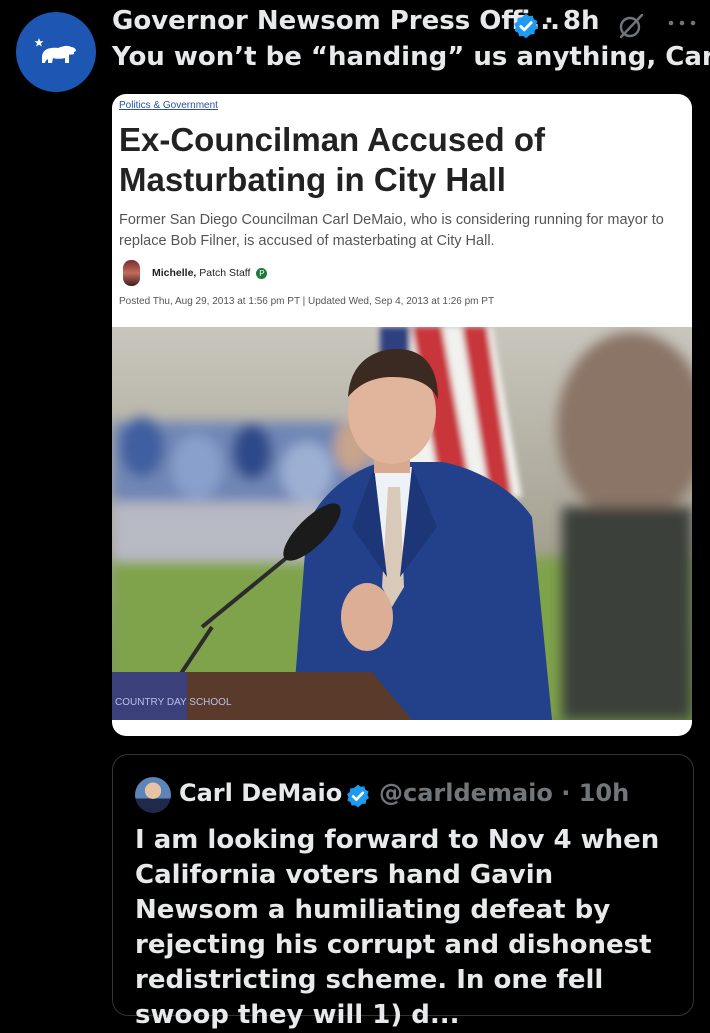  Describe the element at coordinates (631, 26) in the screenshot. I see `grok-icon` at that location.